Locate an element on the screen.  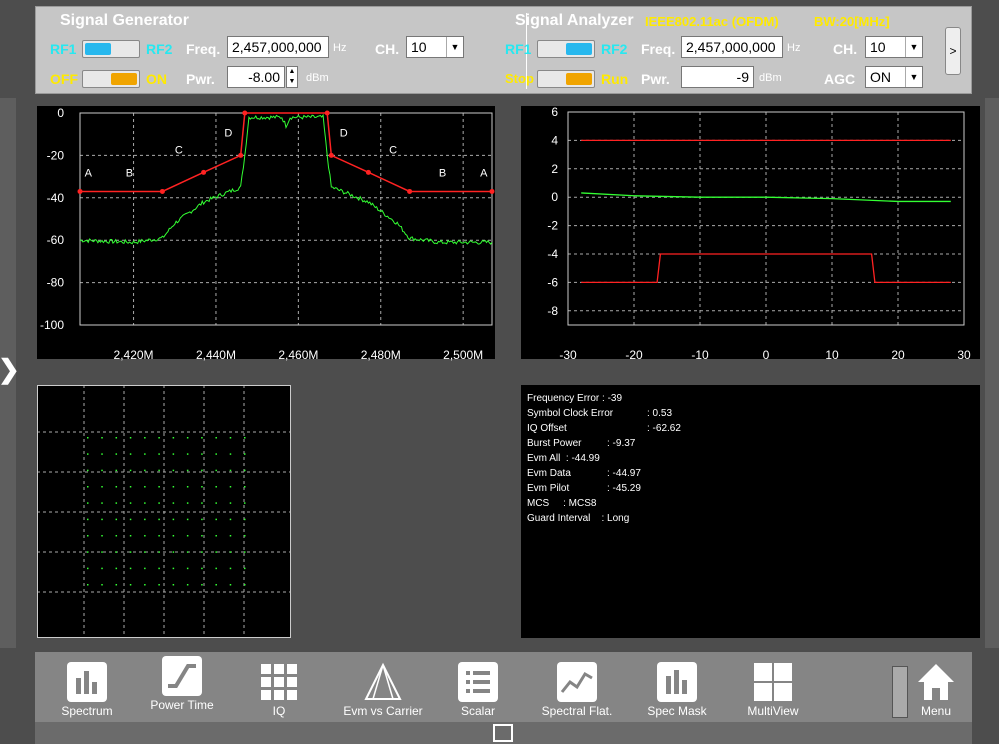
scalar-button: Scalar is located at coordinates (478, 687).